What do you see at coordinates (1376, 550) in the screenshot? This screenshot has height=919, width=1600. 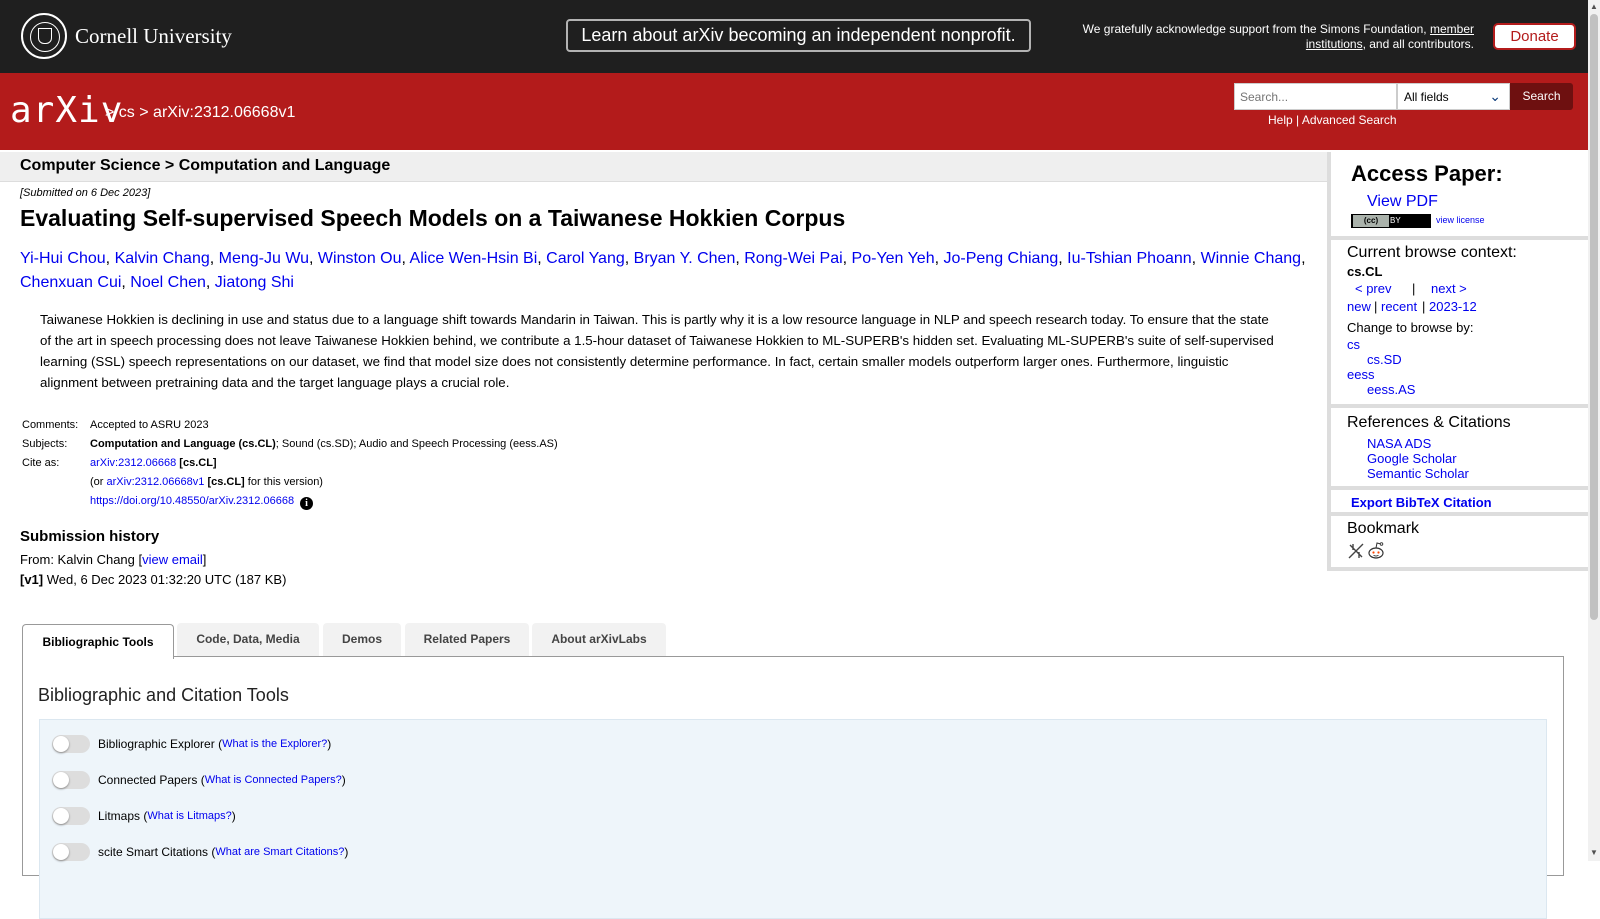 I see `reddit-icon` at bounding box center [1376, 550].